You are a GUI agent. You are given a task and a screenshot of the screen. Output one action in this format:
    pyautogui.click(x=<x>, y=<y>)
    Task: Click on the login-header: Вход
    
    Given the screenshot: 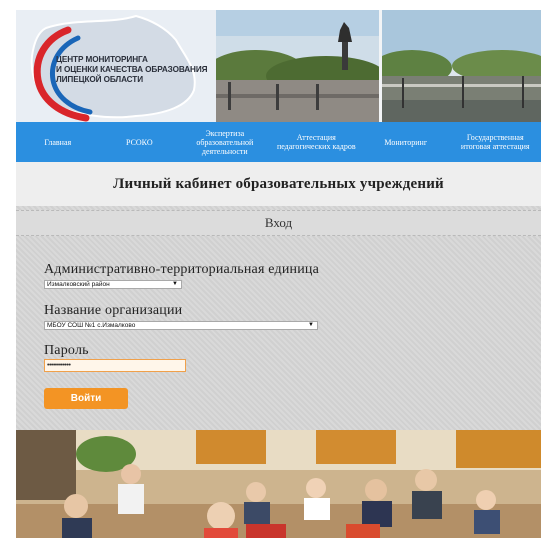 What is the action you would take?
    pyautogui.click(x=278, y=223)
    